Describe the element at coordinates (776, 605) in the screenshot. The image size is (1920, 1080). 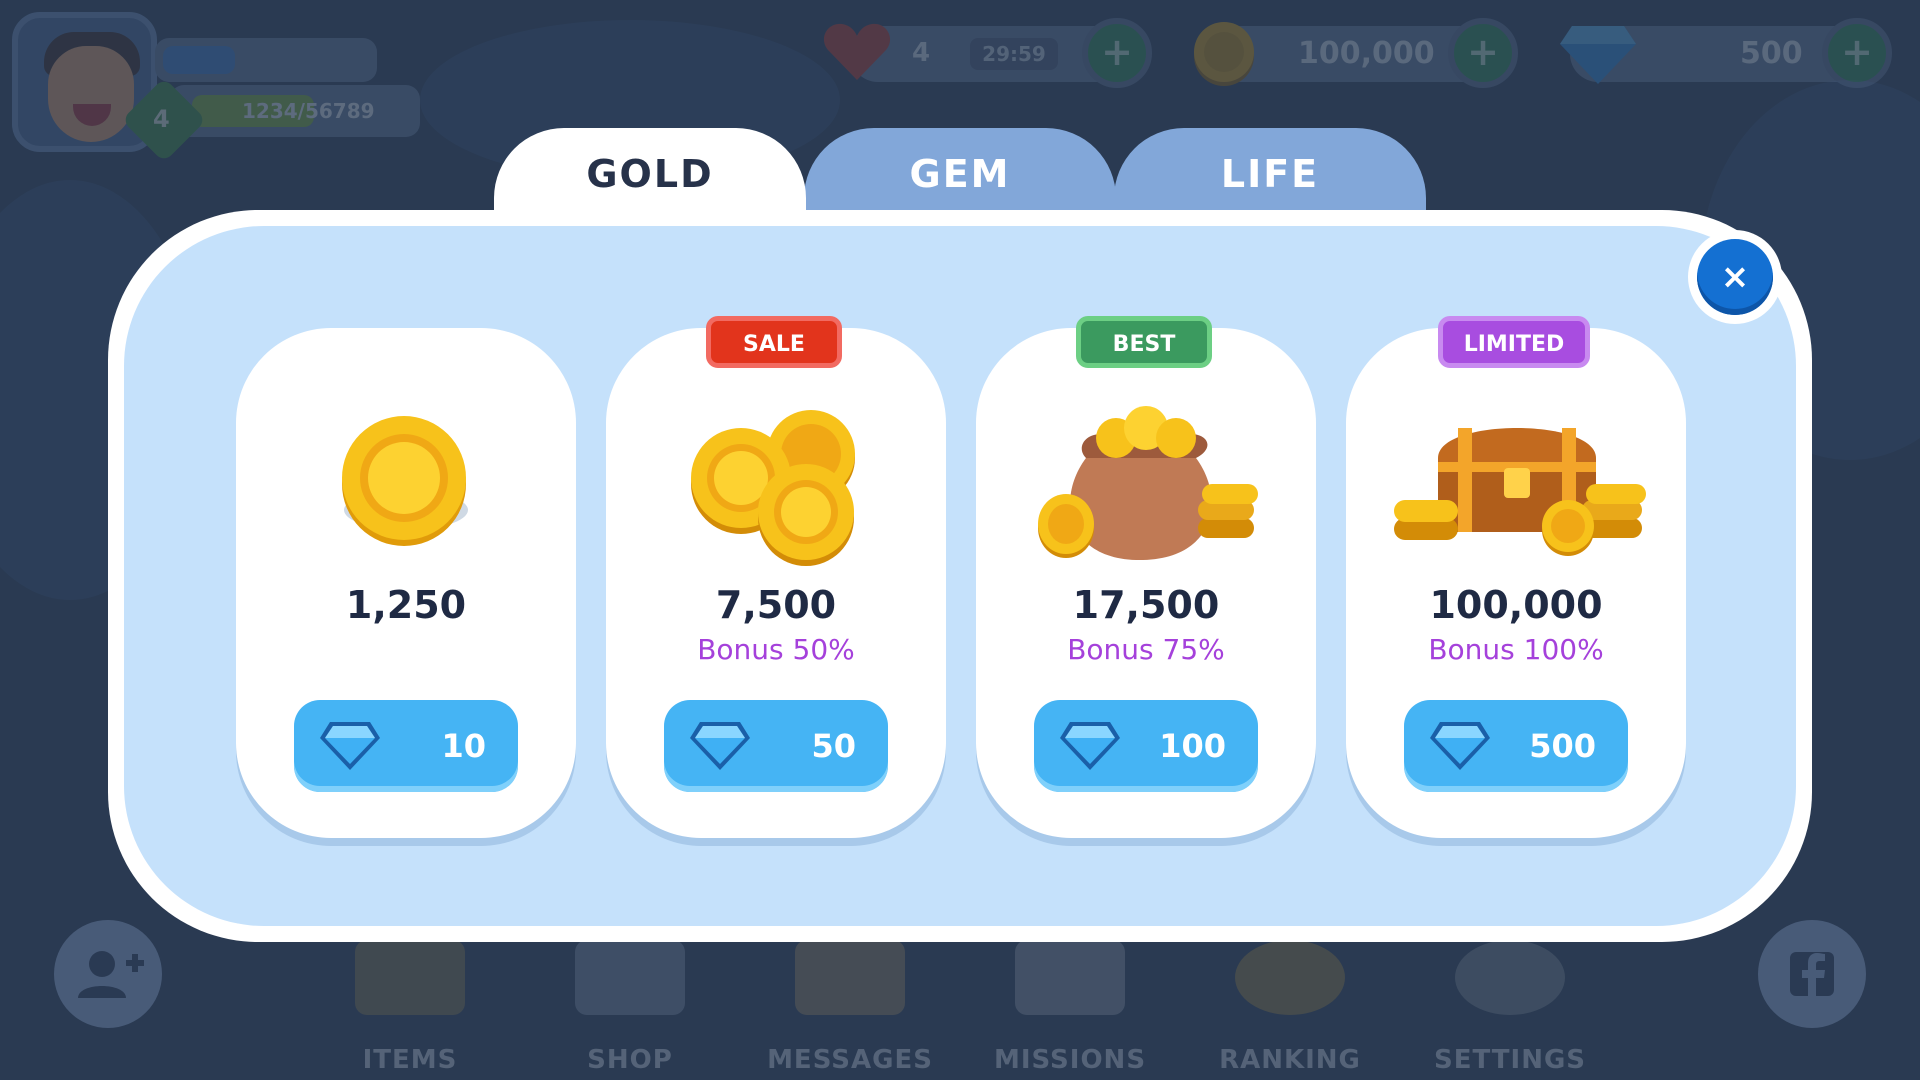
I see `pack-amount: 7,500` at that location.